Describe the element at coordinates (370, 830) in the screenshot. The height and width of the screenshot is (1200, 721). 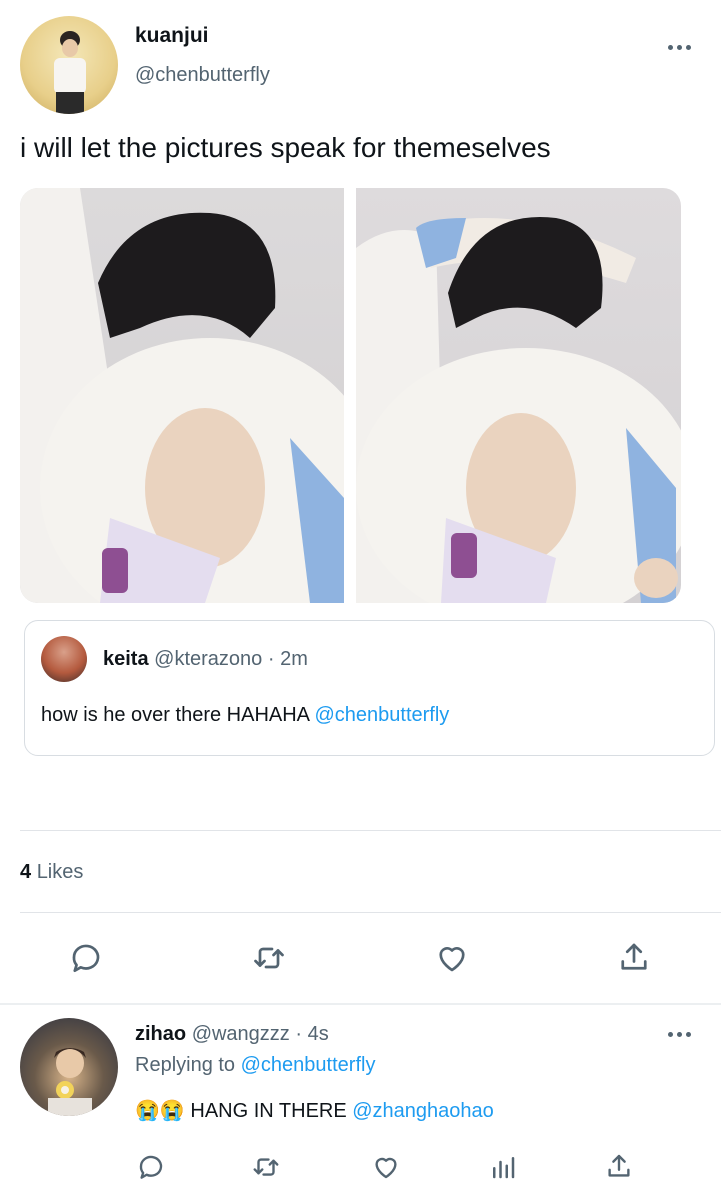
I see `divider-top` at that location.